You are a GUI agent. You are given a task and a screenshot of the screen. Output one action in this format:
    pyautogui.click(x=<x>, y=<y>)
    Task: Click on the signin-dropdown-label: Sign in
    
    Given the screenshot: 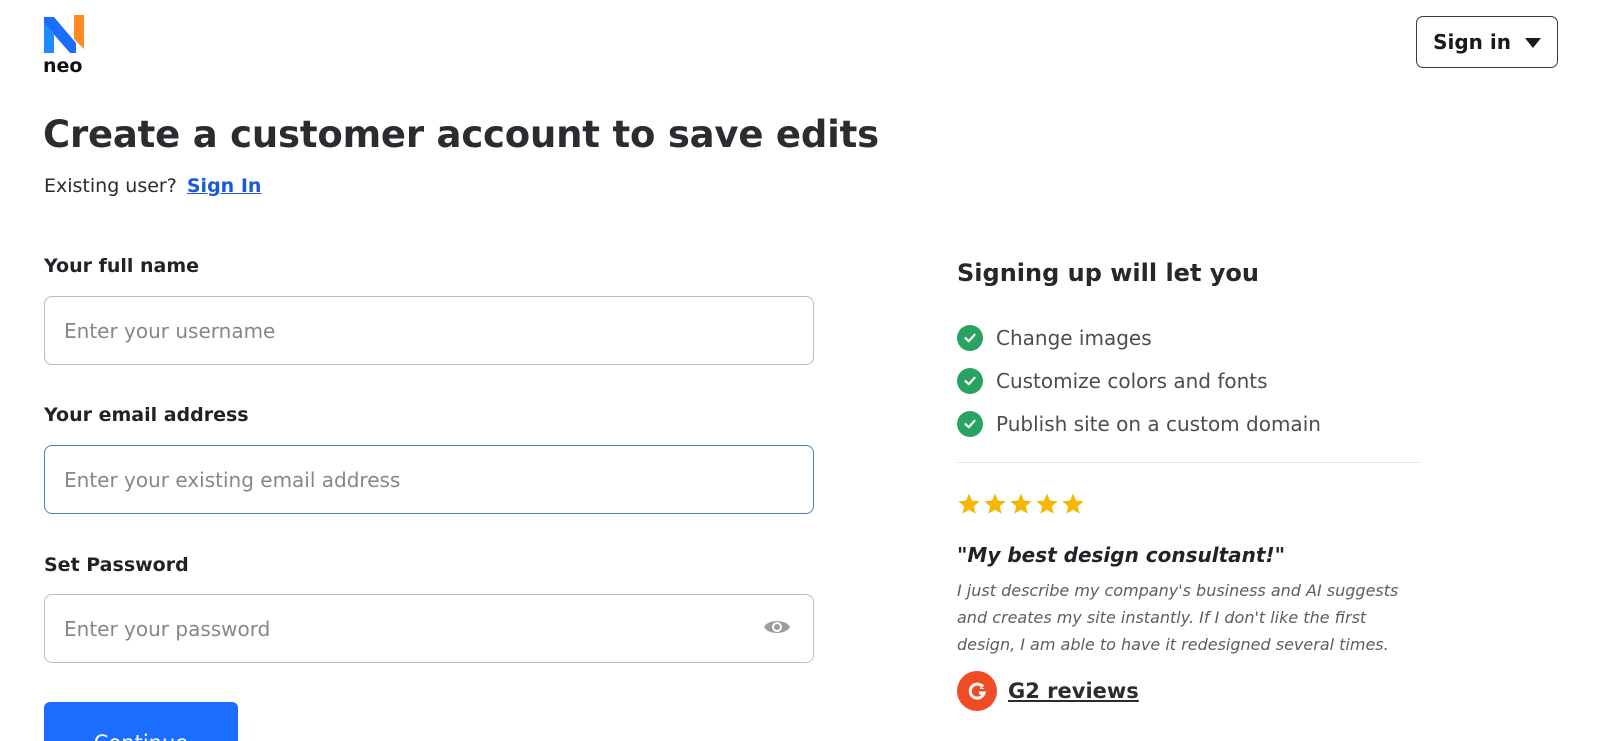 What is the action you would take?
    pyautogui.click(x=1472, y=42)
    